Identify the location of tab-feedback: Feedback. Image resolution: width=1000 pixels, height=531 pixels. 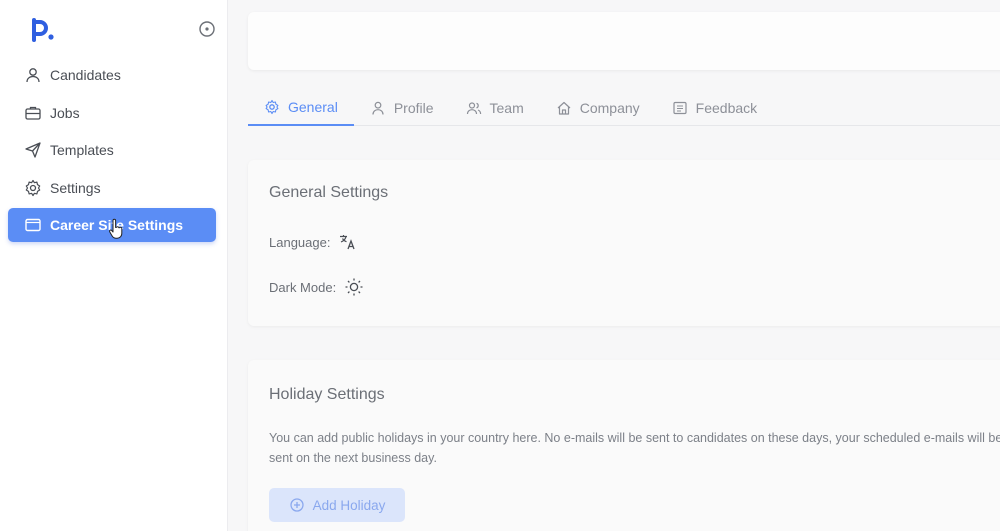
(714, 108).